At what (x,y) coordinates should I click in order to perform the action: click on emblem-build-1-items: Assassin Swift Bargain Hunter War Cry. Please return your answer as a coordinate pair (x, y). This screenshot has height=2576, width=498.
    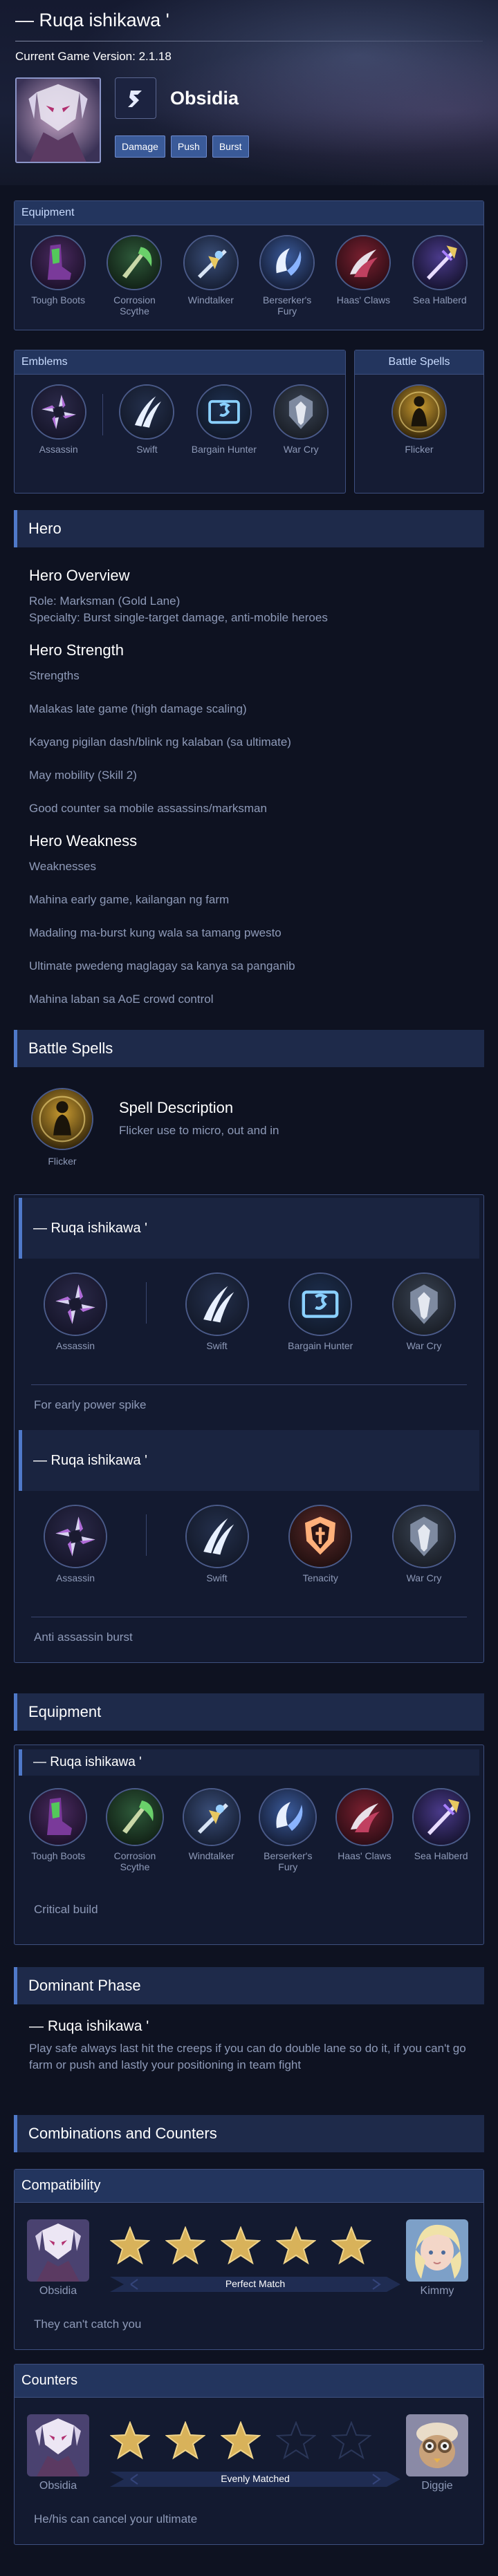
    Looking at the image, I should click on (249, 1311).